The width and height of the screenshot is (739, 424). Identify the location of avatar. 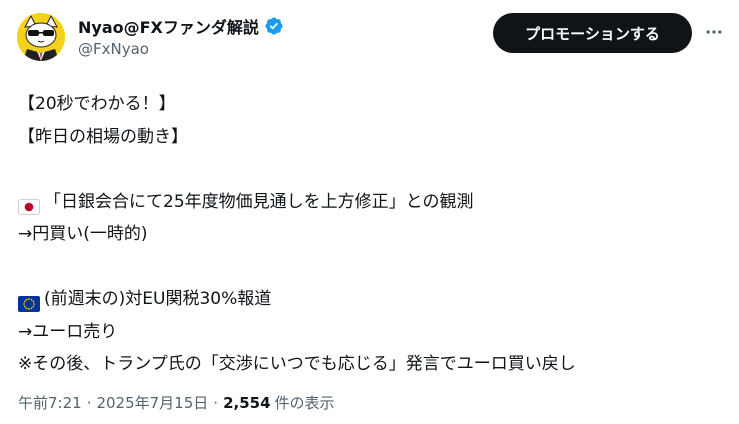
(41, 37).